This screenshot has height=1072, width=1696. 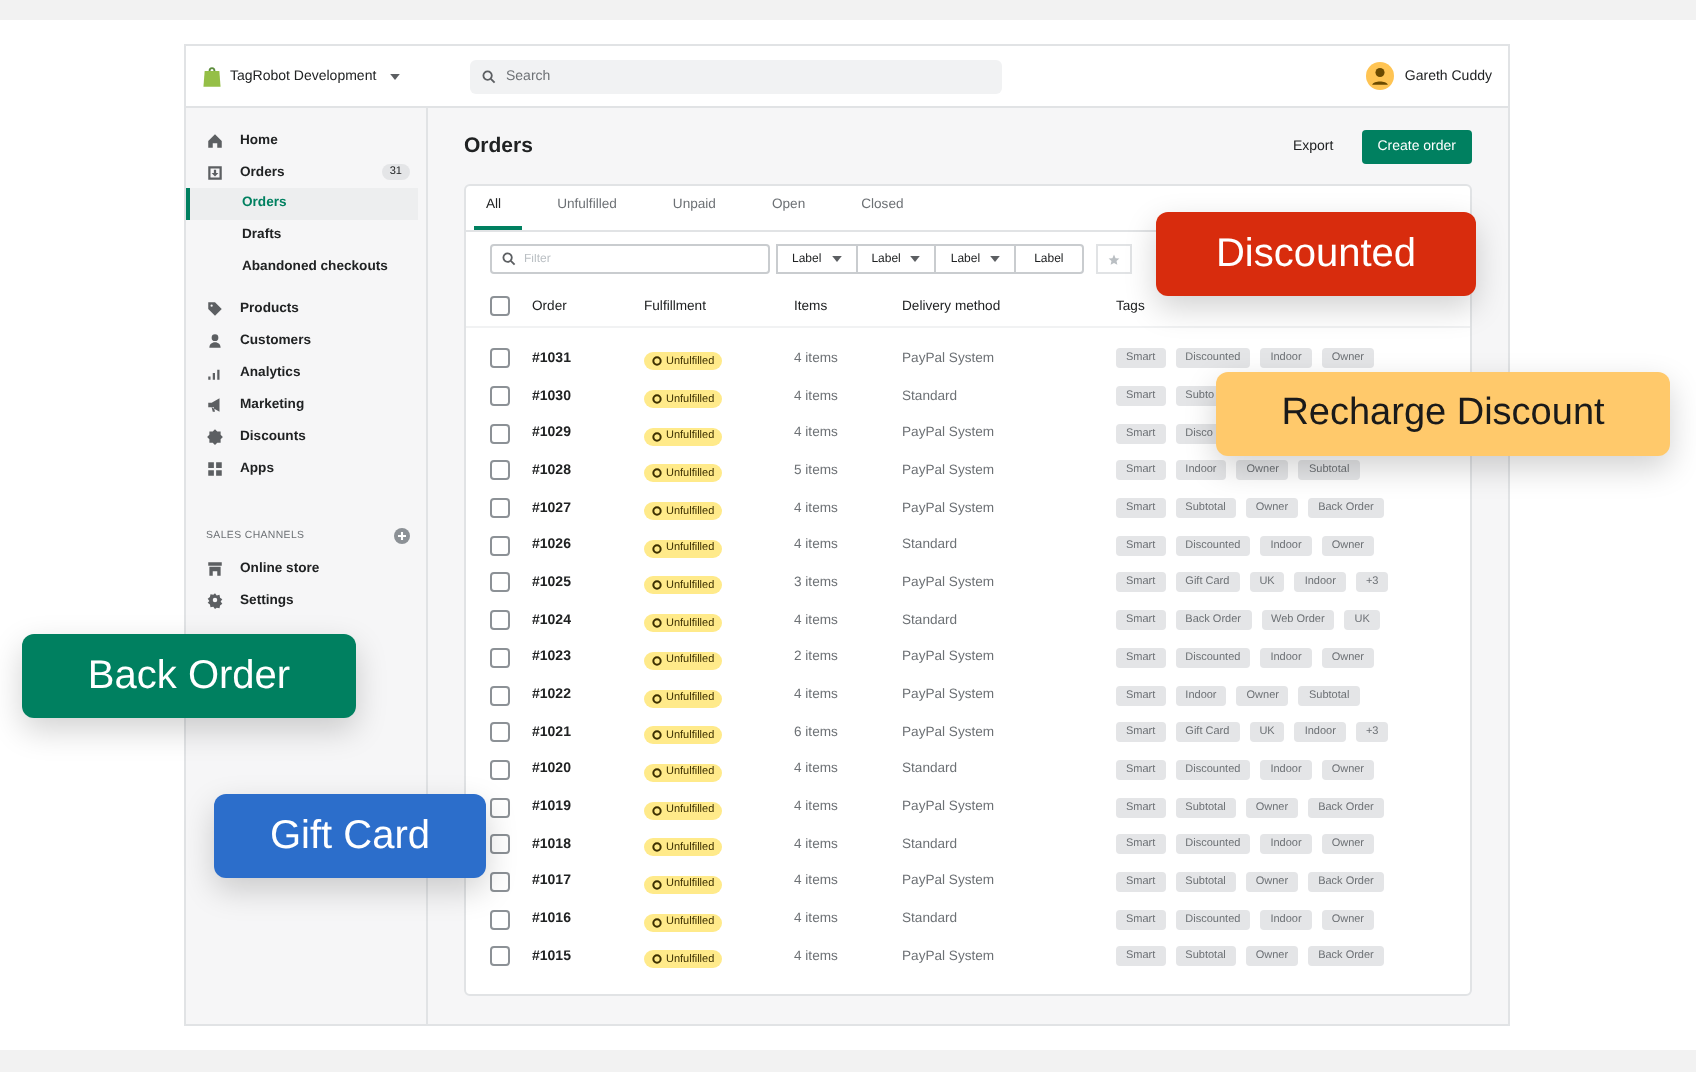 What do you see at coordinates (189, 676) in the screenshot?
I see `tag-callout: Back Order` at bounding box center [189, 676].